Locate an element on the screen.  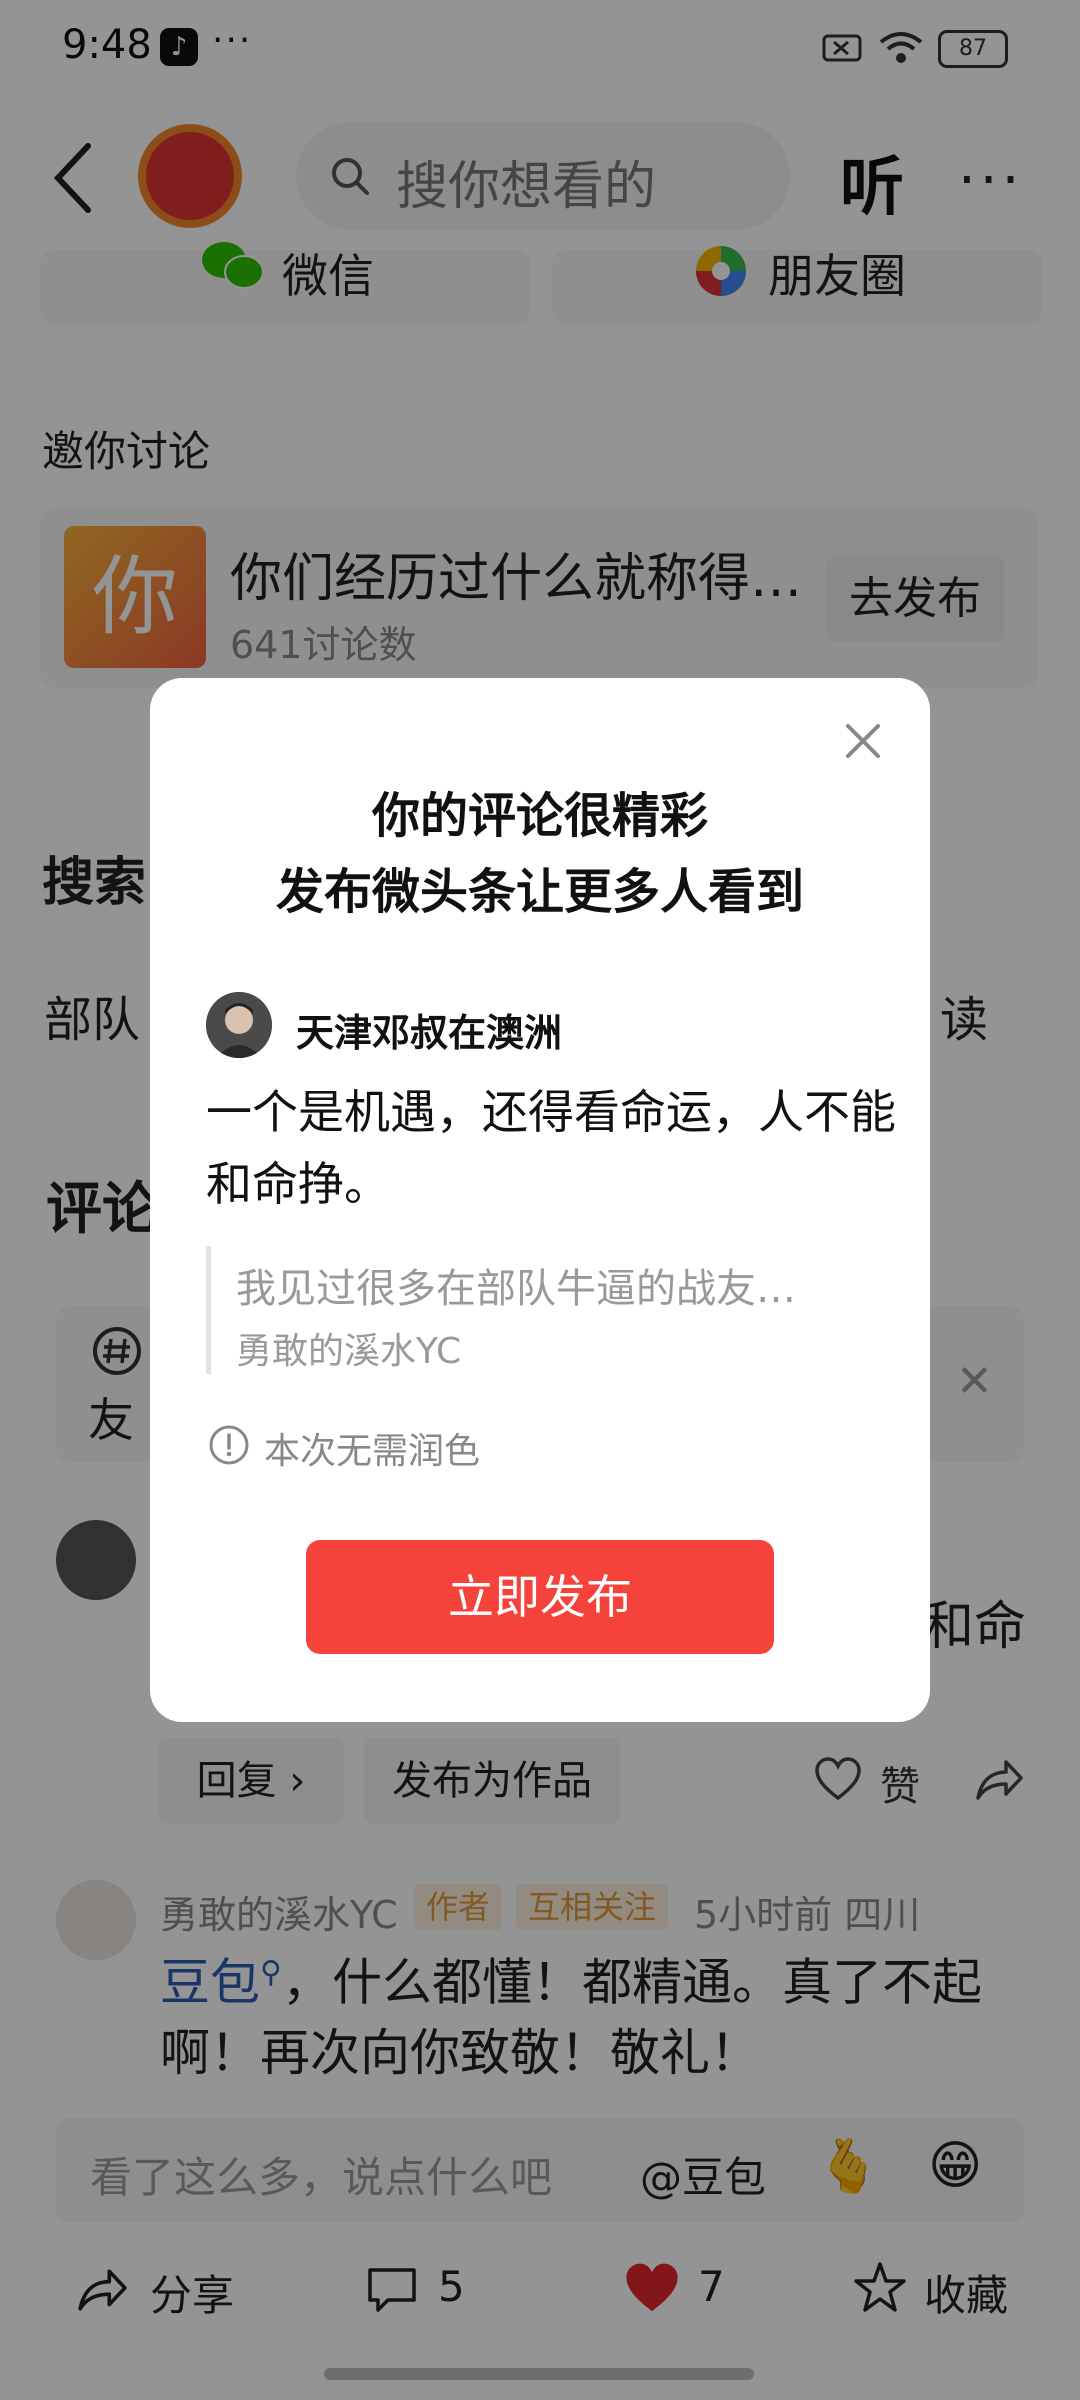
publish-now-button: 立即发布 is located at coordinates (540, 1597).